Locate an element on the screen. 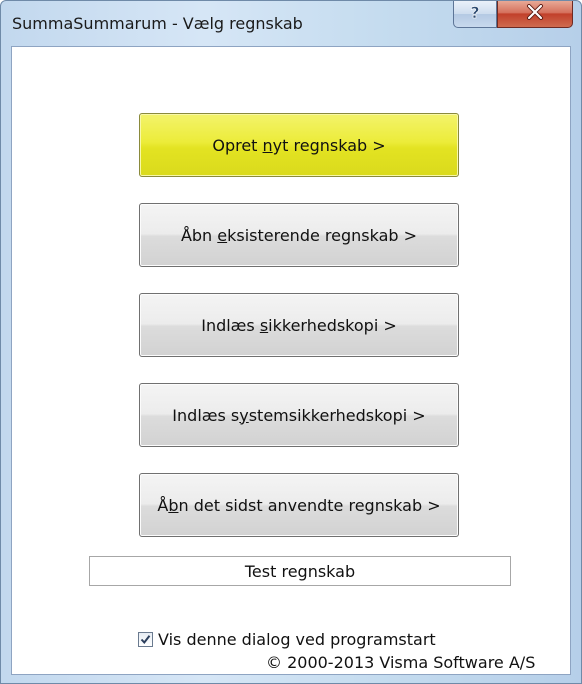 The image size is (582, 684). load-backup-button: Indlæs sikkerhedskopi > is located at coordinates (299, 325).